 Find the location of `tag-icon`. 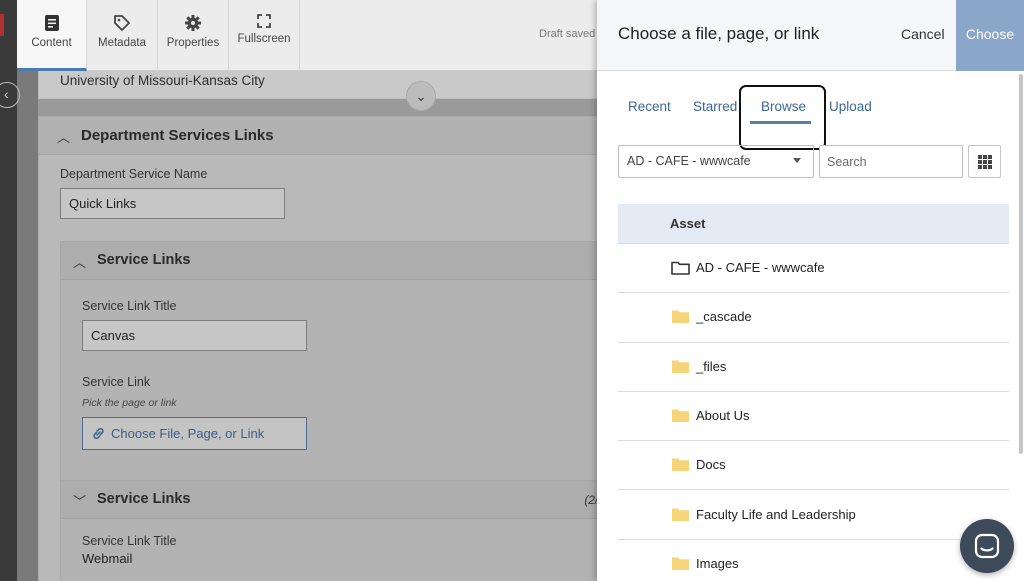

tag-icon is located at coordinates (122, 23).